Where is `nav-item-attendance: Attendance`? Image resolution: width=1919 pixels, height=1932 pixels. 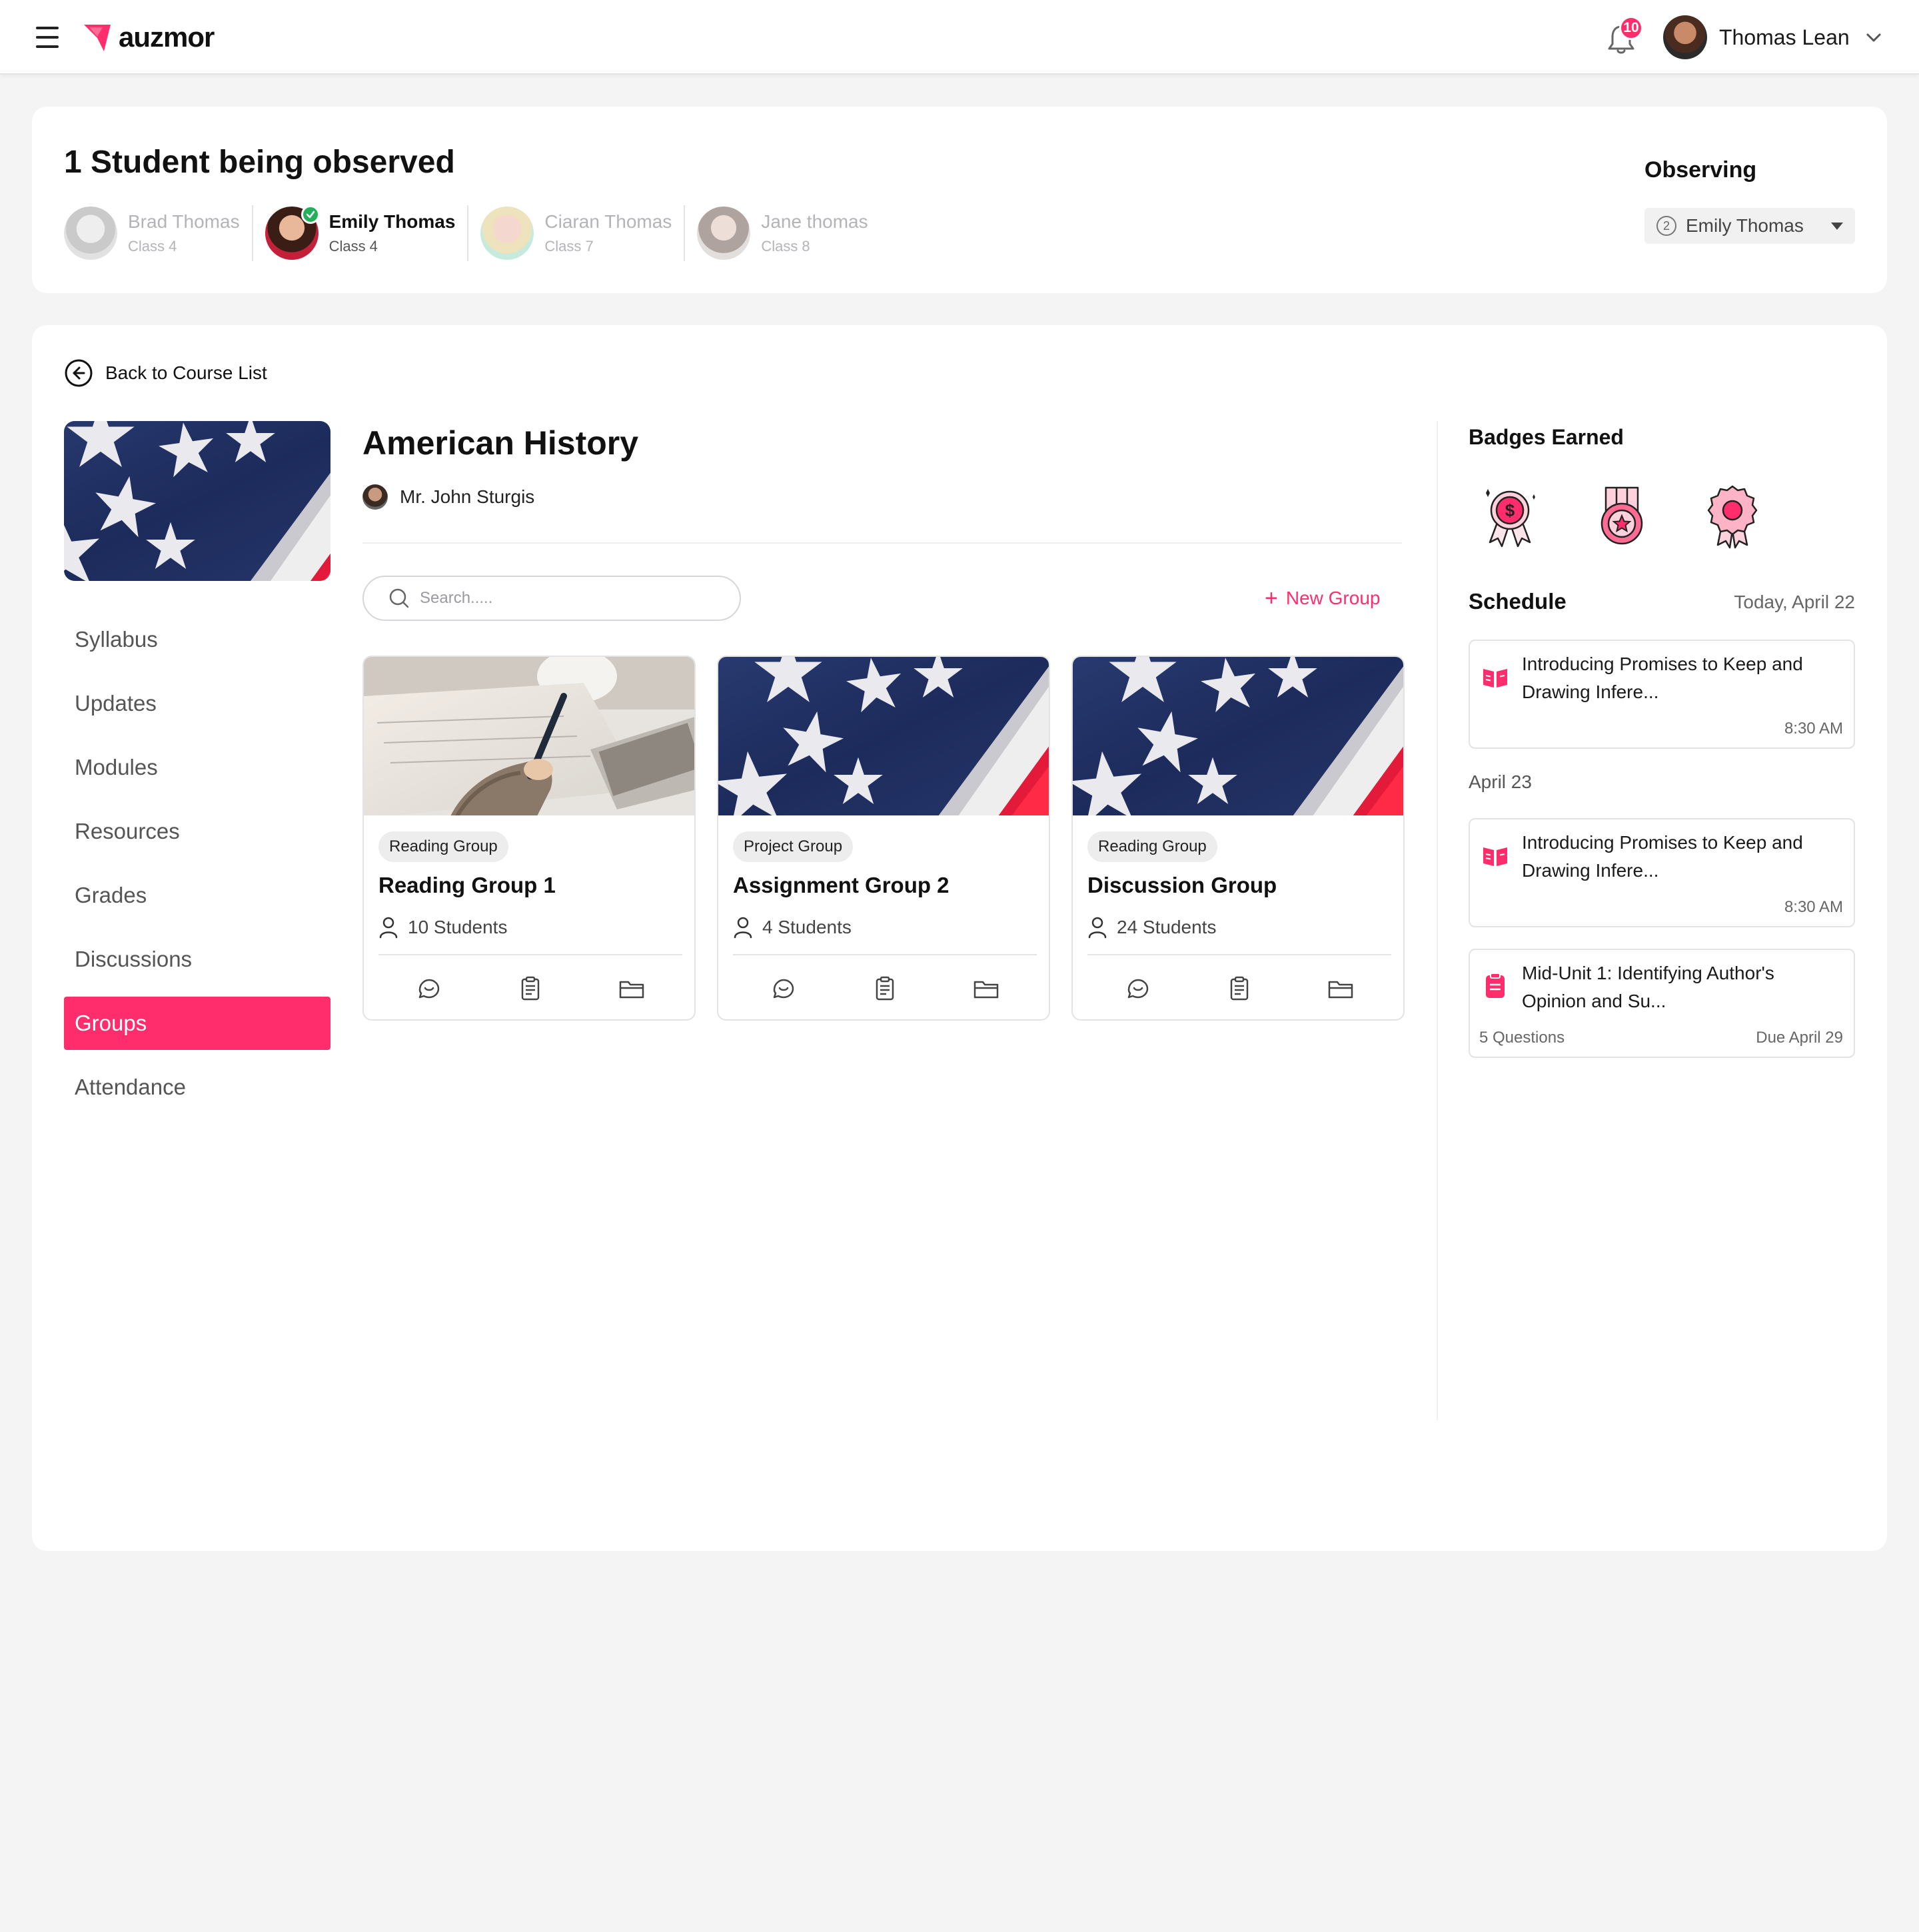 nav-item-attendance: Attendance is located at coordinates (197, 1087).